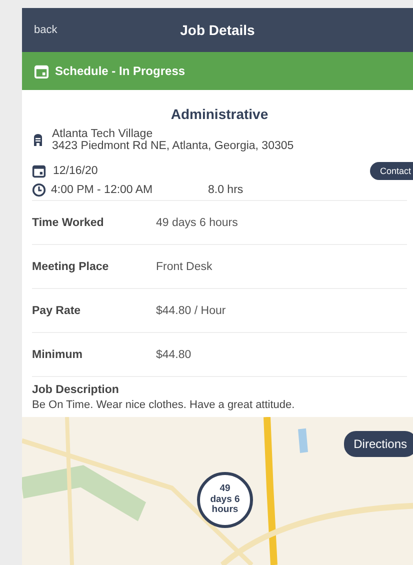  Describe the element at coordinates (68, 222) in the screenshot. I see `detail-label: Time Worked` at that location.